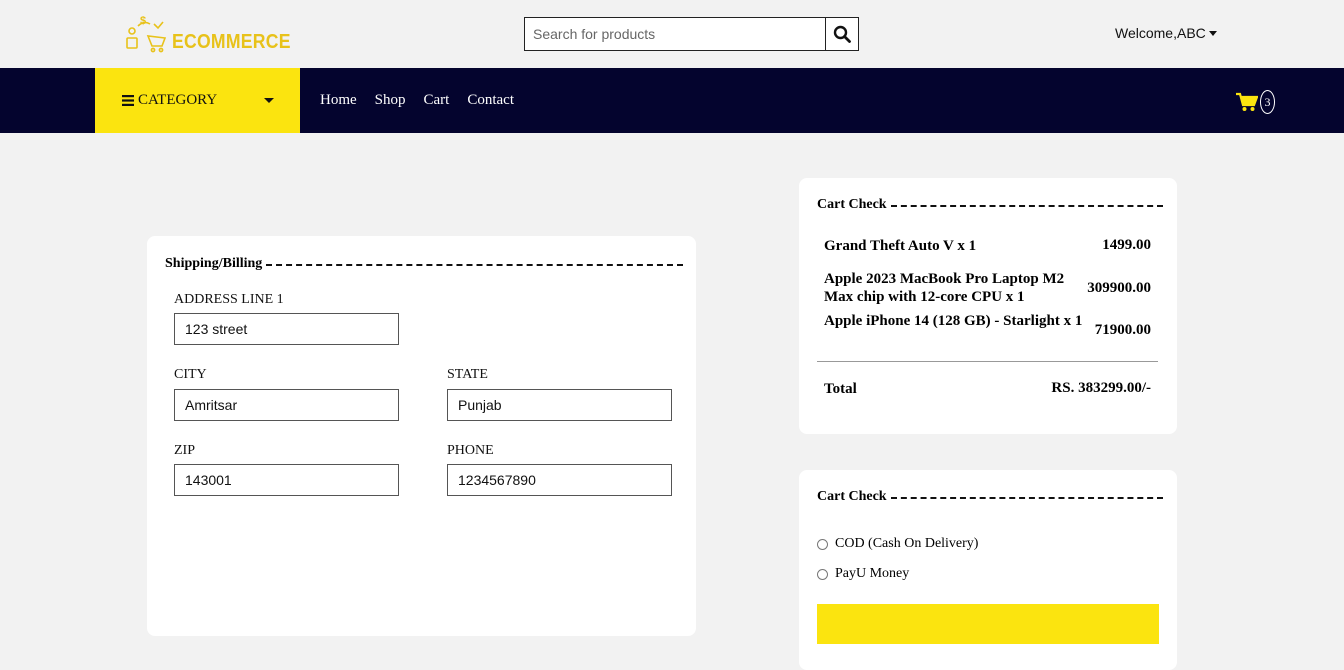  I want to click on payment-option-cod: COD (Cash On Delivery), so click(897, 544).